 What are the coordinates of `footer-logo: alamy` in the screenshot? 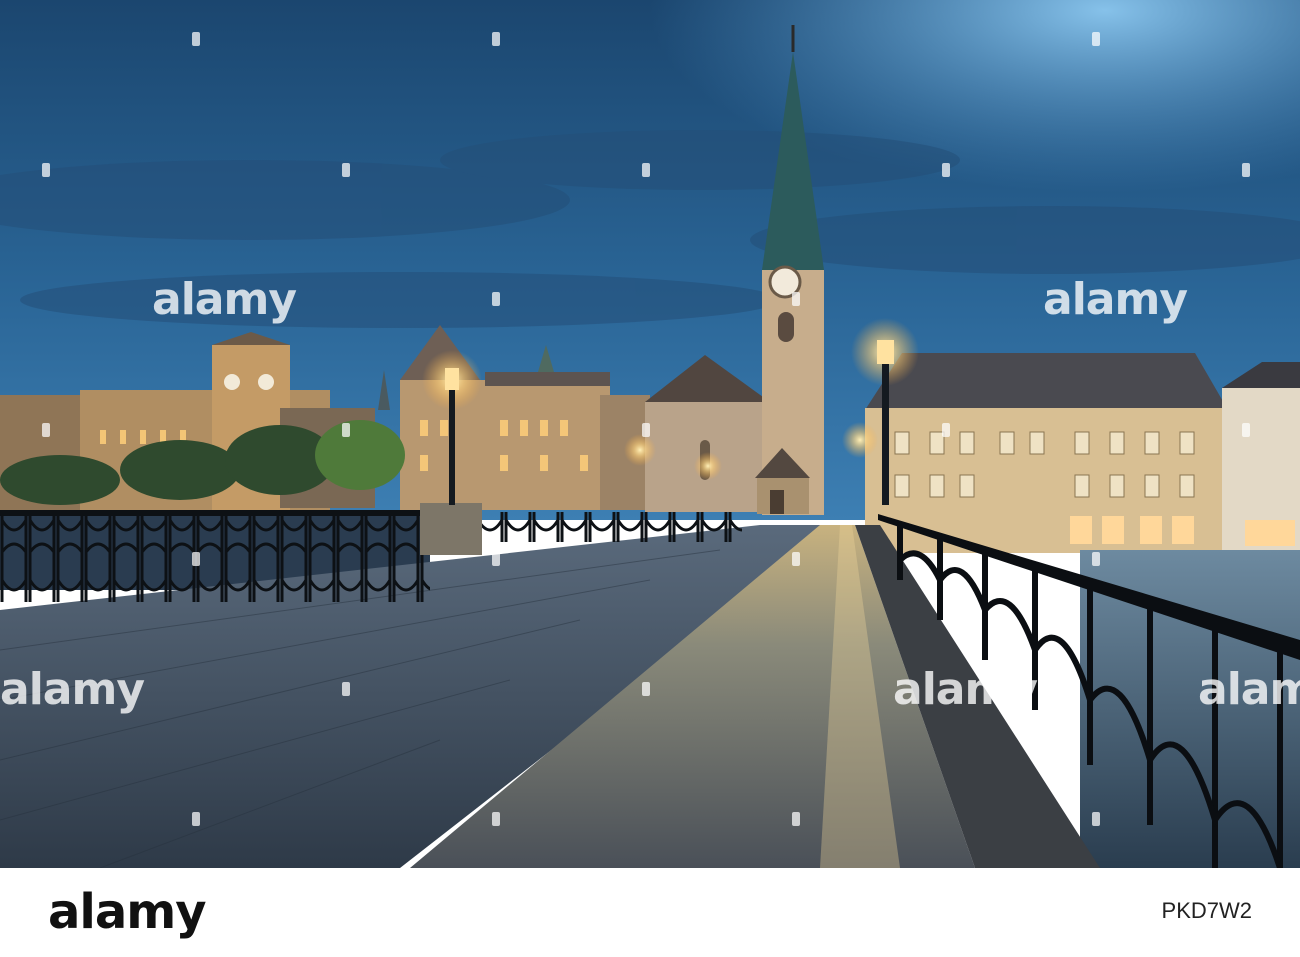 It's located at (127, 912).